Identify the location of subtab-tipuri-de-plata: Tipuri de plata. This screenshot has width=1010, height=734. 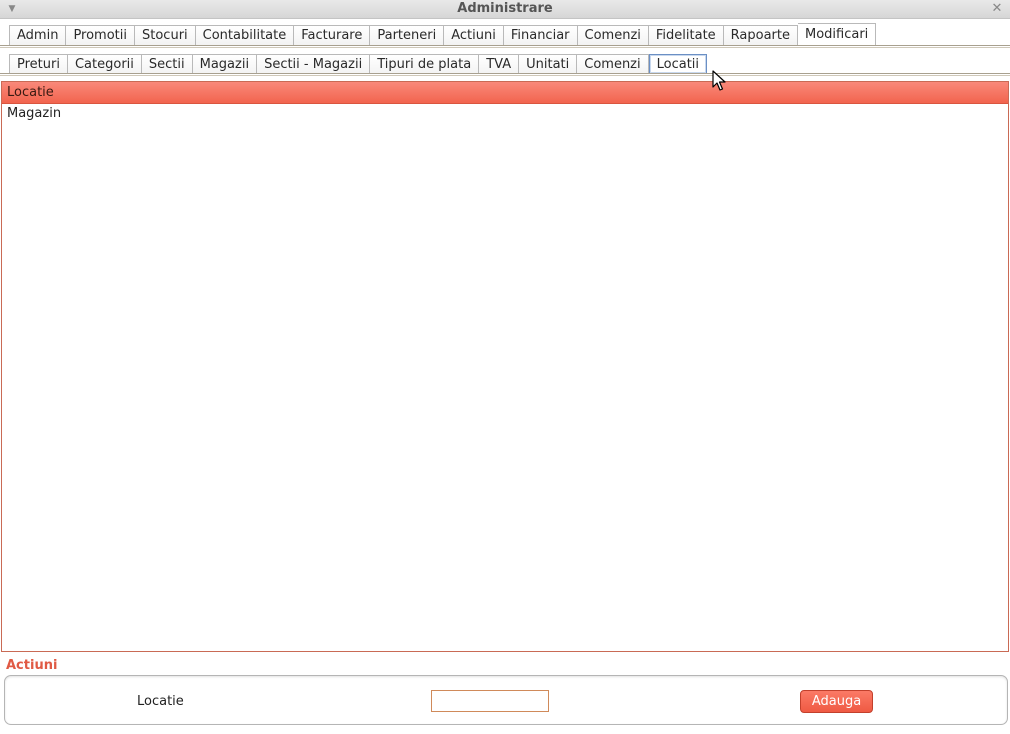
(425, 64).